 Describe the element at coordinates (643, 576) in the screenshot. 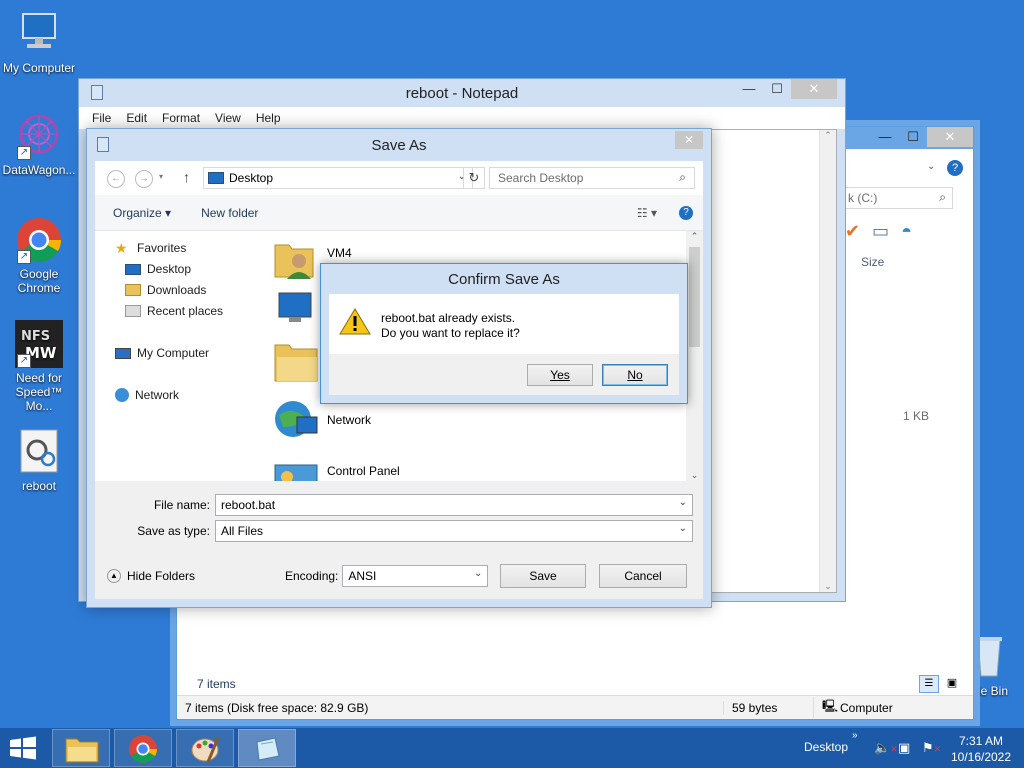

I see `cancel-button: Cancel` at that location.